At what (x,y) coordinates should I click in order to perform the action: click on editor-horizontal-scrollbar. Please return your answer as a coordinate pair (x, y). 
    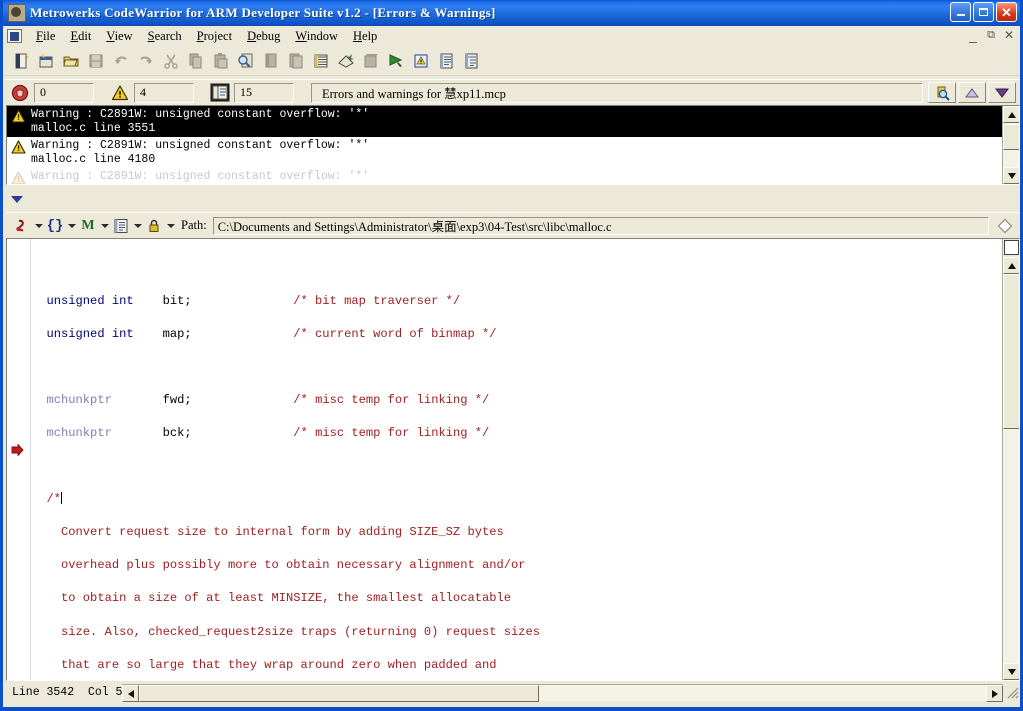
    Looking at the image, I should click on (562, 693).